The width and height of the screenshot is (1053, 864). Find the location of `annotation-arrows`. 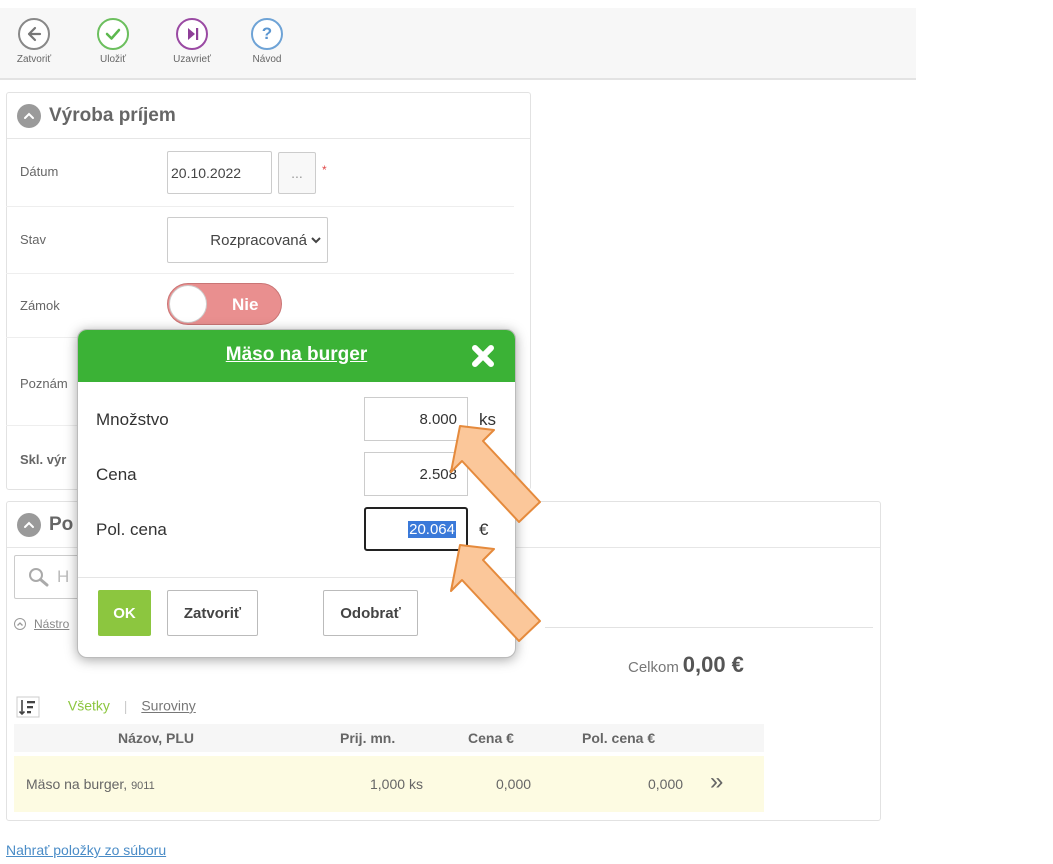

annotation-arrows is located at coordinates (495, 533).